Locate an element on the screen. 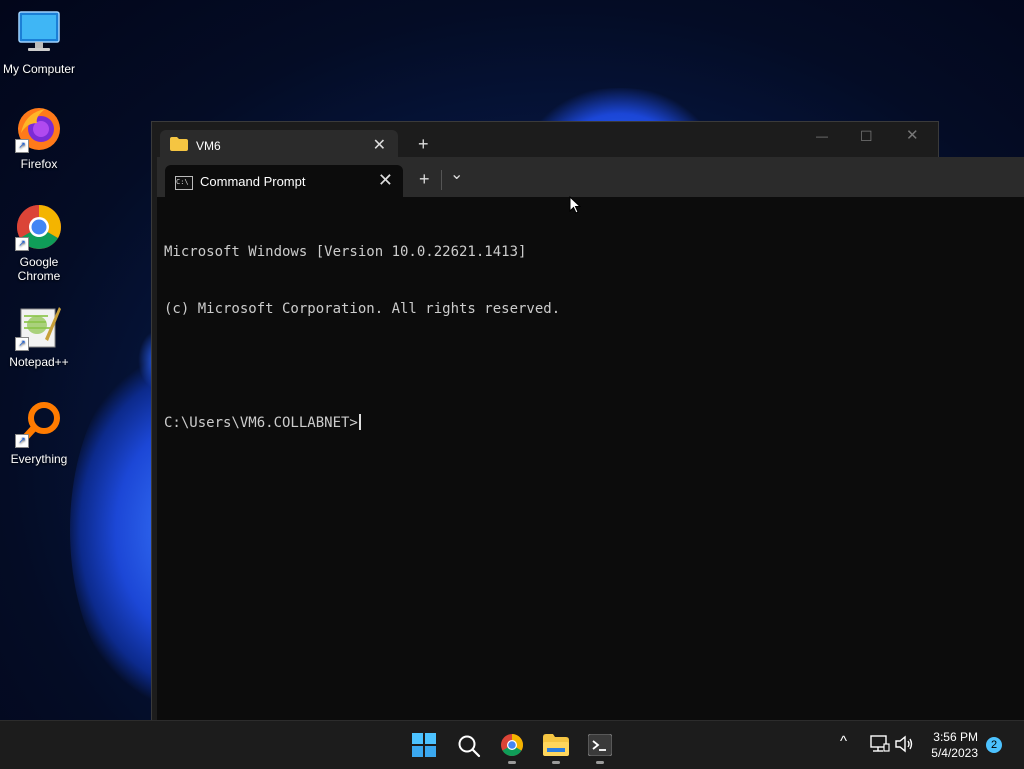  tab-label: VM6 is located at coordinates (208, 146).